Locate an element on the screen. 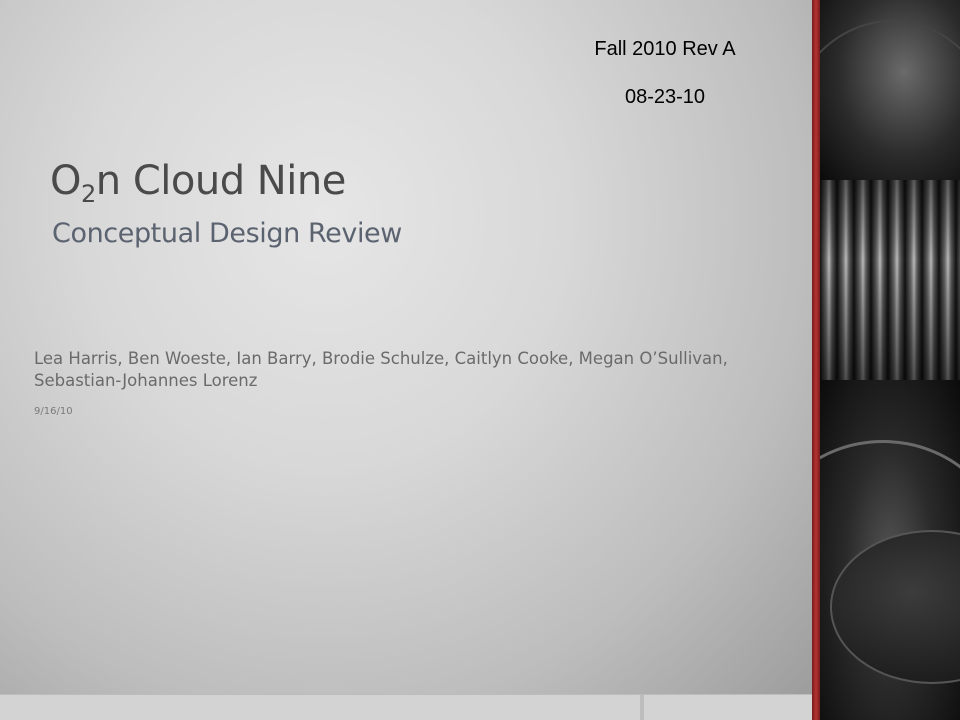  photo-panel-ribbed is located at coordinates (890, 280).